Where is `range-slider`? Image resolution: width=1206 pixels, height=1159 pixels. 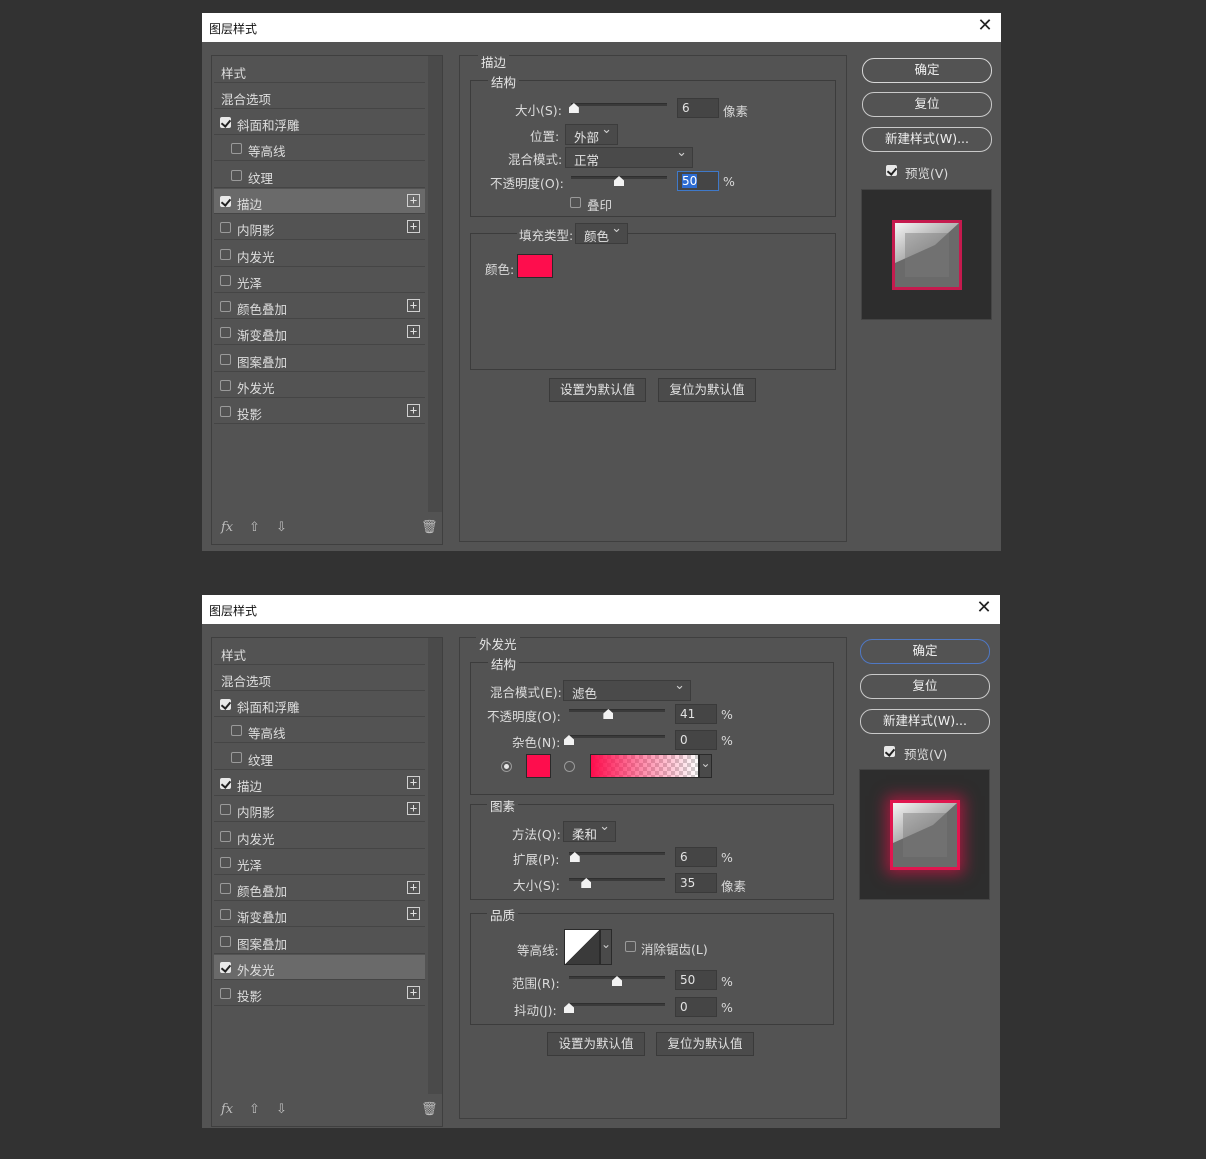 range-slider is located at coordinates (617, 977).